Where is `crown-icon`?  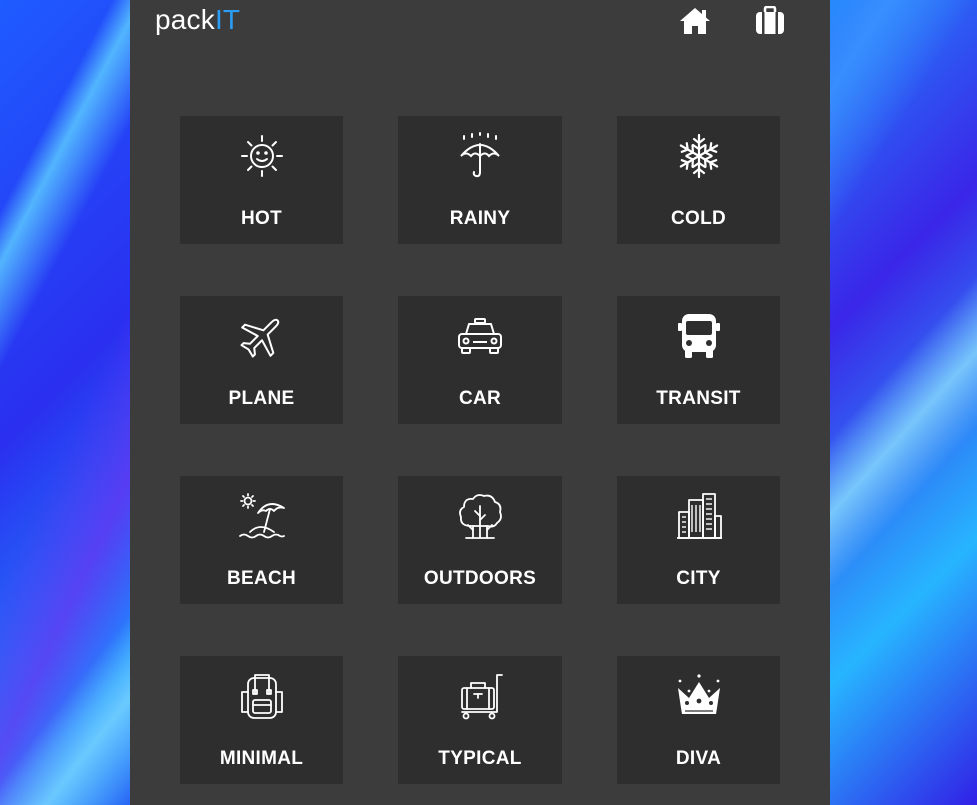 crown-icon is located at coordinates (698, 694).